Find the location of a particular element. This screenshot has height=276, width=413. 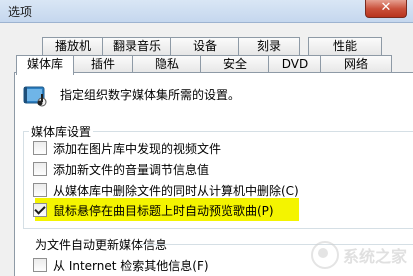

checkbox-add-video-files is located at coordinates (40, 148).